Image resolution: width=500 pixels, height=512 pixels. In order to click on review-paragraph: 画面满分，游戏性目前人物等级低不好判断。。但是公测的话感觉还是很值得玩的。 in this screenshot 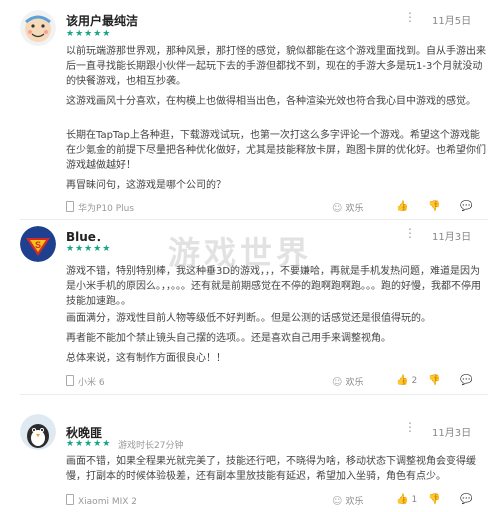, I will do `click(248, 318)`.